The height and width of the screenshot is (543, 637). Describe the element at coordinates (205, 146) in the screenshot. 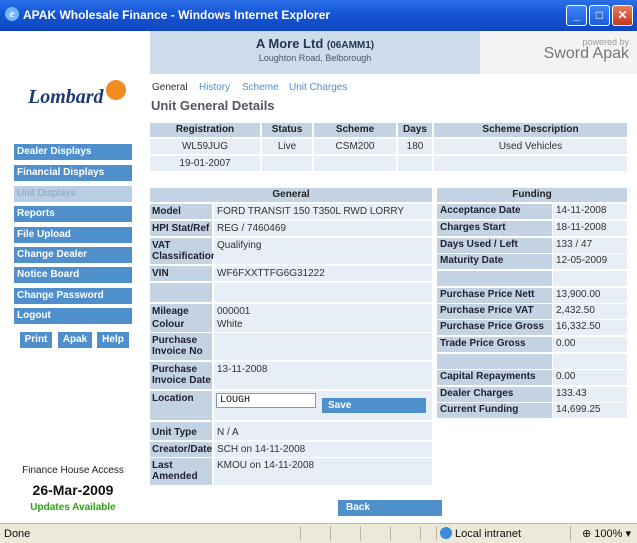

I see `summary-cell: WL59JUG` at that location.